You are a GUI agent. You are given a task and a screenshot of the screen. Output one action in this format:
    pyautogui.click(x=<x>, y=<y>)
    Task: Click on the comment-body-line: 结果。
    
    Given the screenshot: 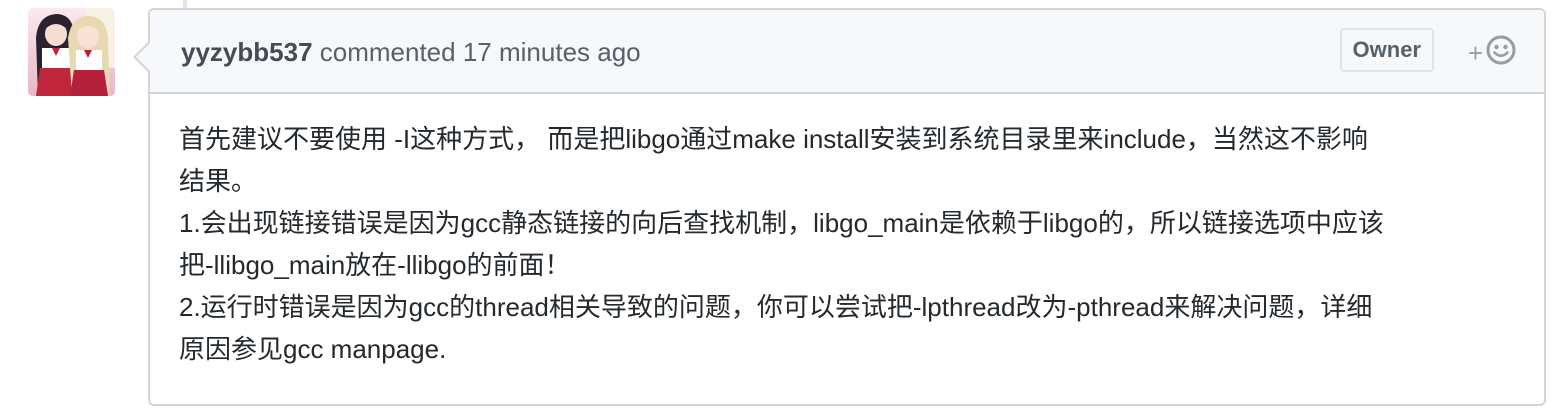 What is the action you would take?
    pyautogui.click(x=218, y=181)
    